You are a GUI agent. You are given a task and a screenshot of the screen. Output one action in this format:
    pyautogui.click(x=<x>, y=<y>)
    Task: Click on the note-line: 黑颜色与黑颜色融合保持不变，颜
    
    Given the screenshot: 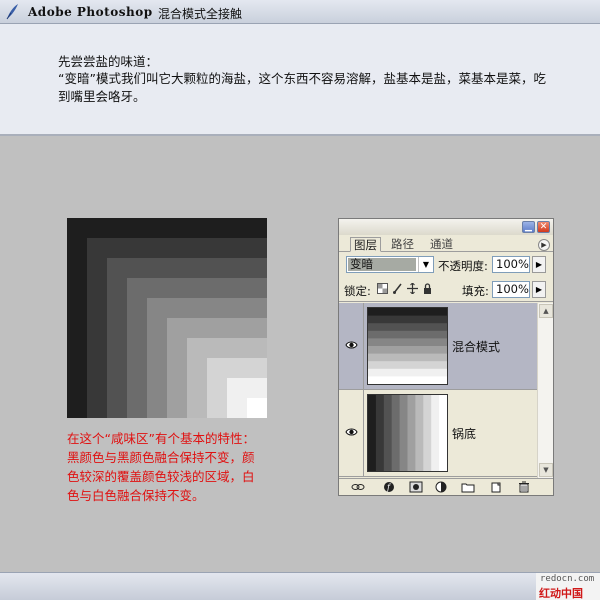 What is the action you would take?
    pyautogui.click(x=161, y=457)
    